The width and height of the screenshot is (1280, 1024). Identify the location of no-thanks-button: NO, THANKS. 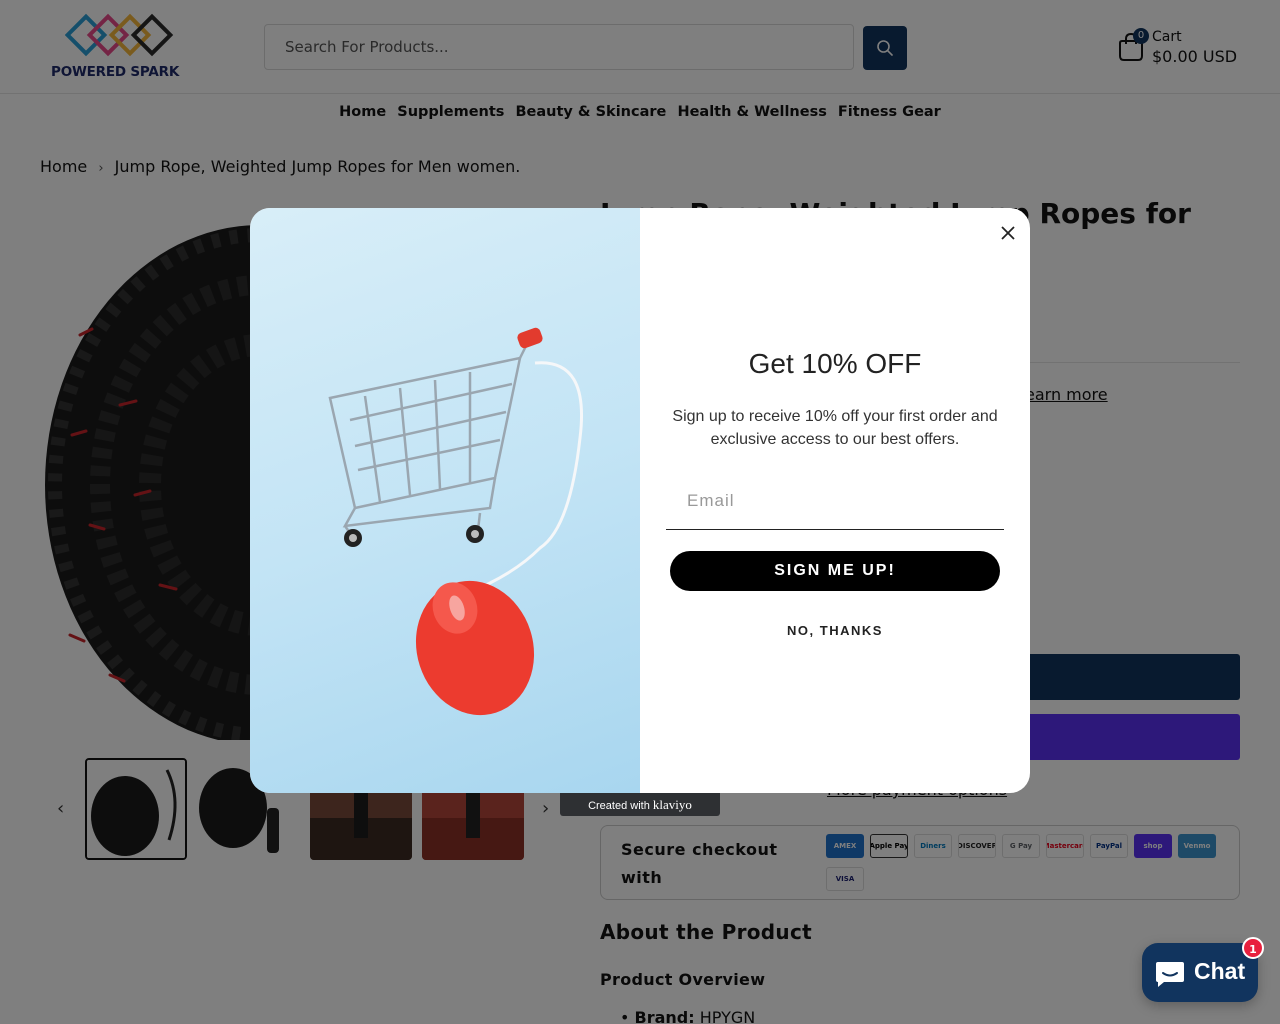
(835, 630).